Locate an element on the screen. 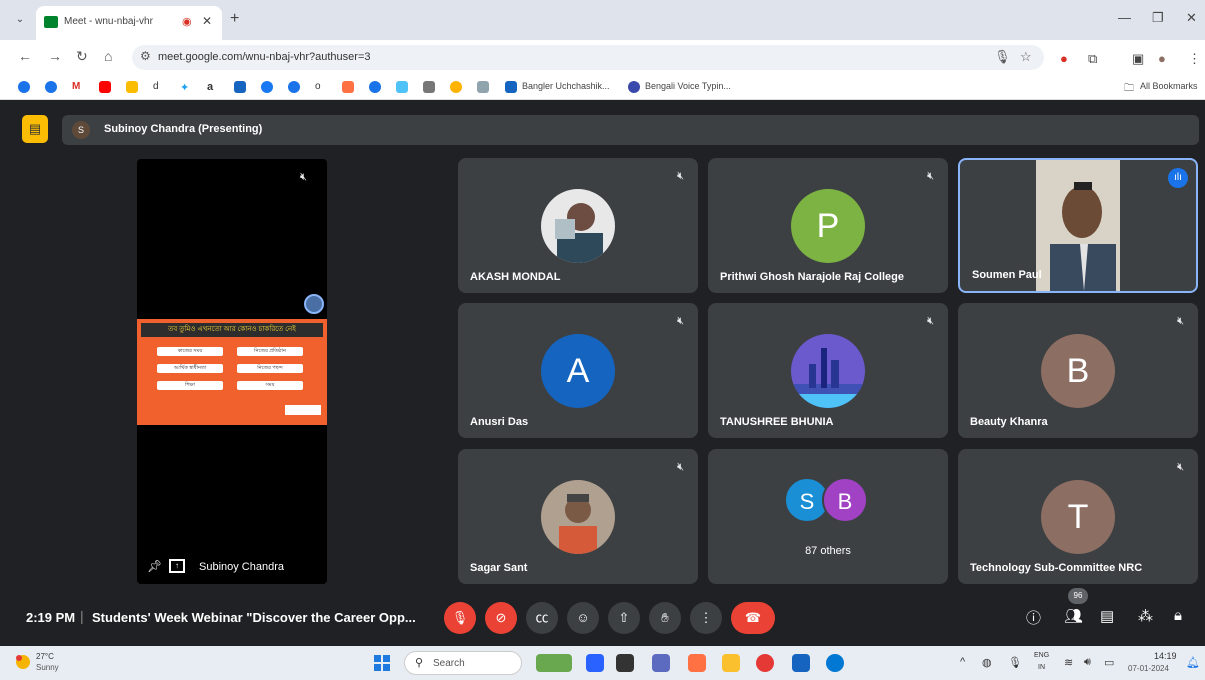  youtube-icon is located at coordinates (105, 87).